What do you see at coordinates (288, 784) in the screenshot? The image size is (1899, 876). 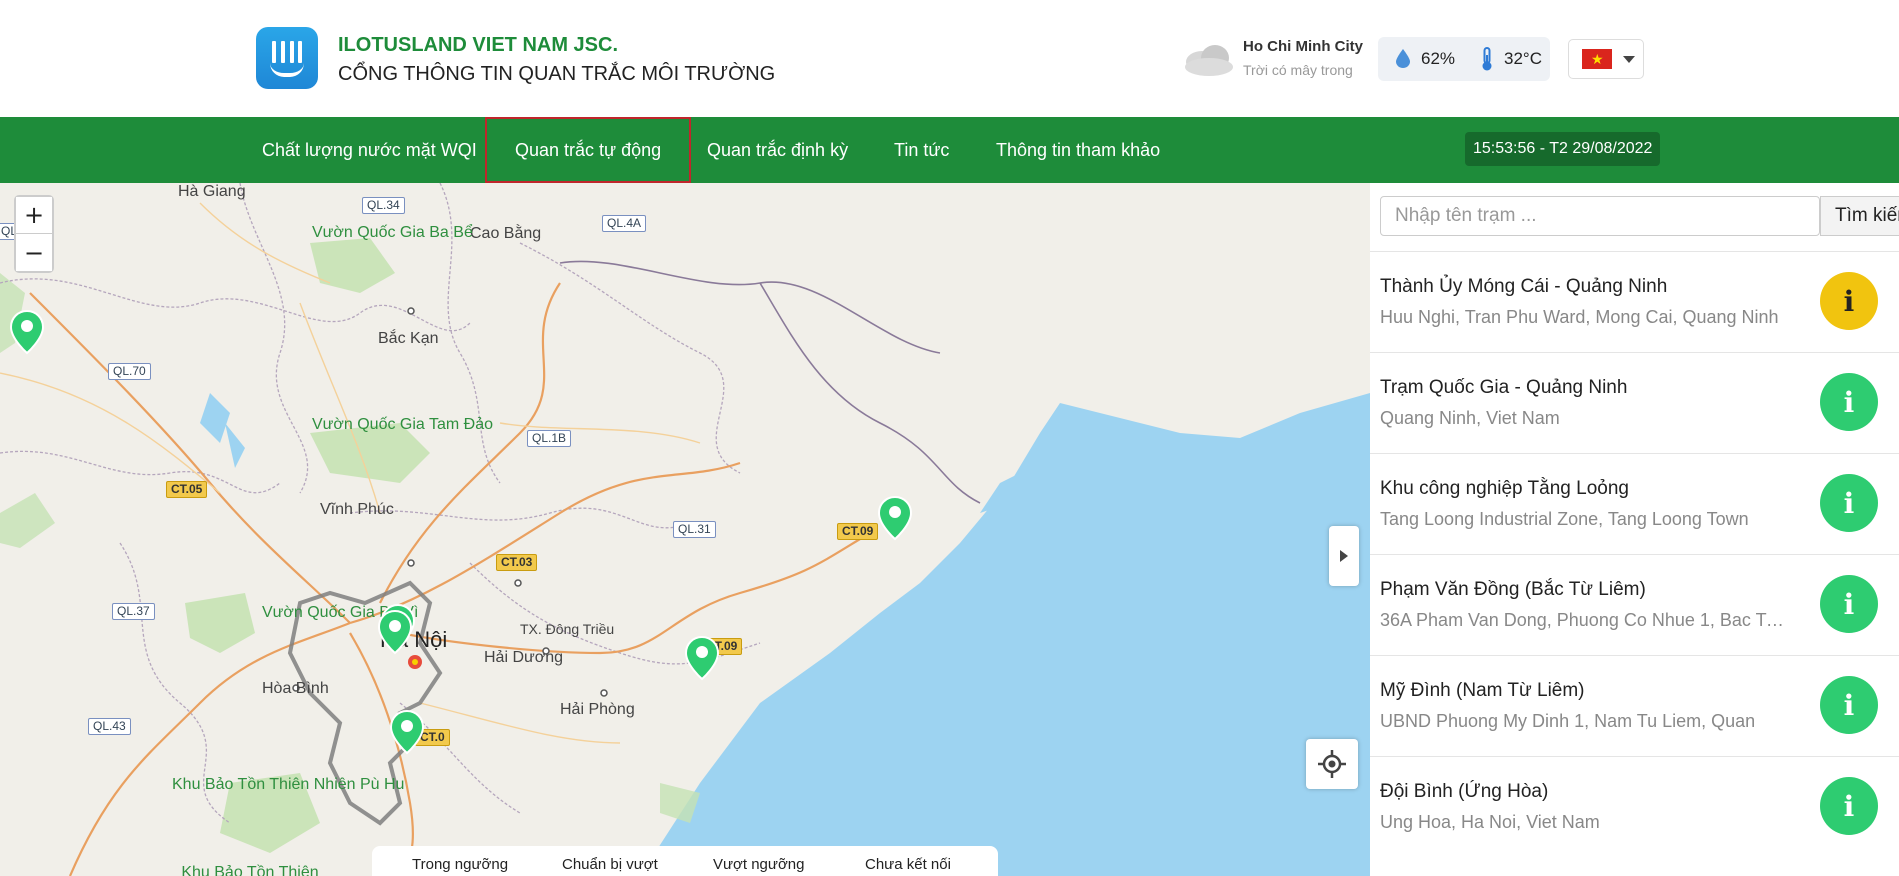 I see `map-label-pu-hu: Khu Bảo Tồn Thiên Nhiên Pù Hu` at bounding box center [288, 784].